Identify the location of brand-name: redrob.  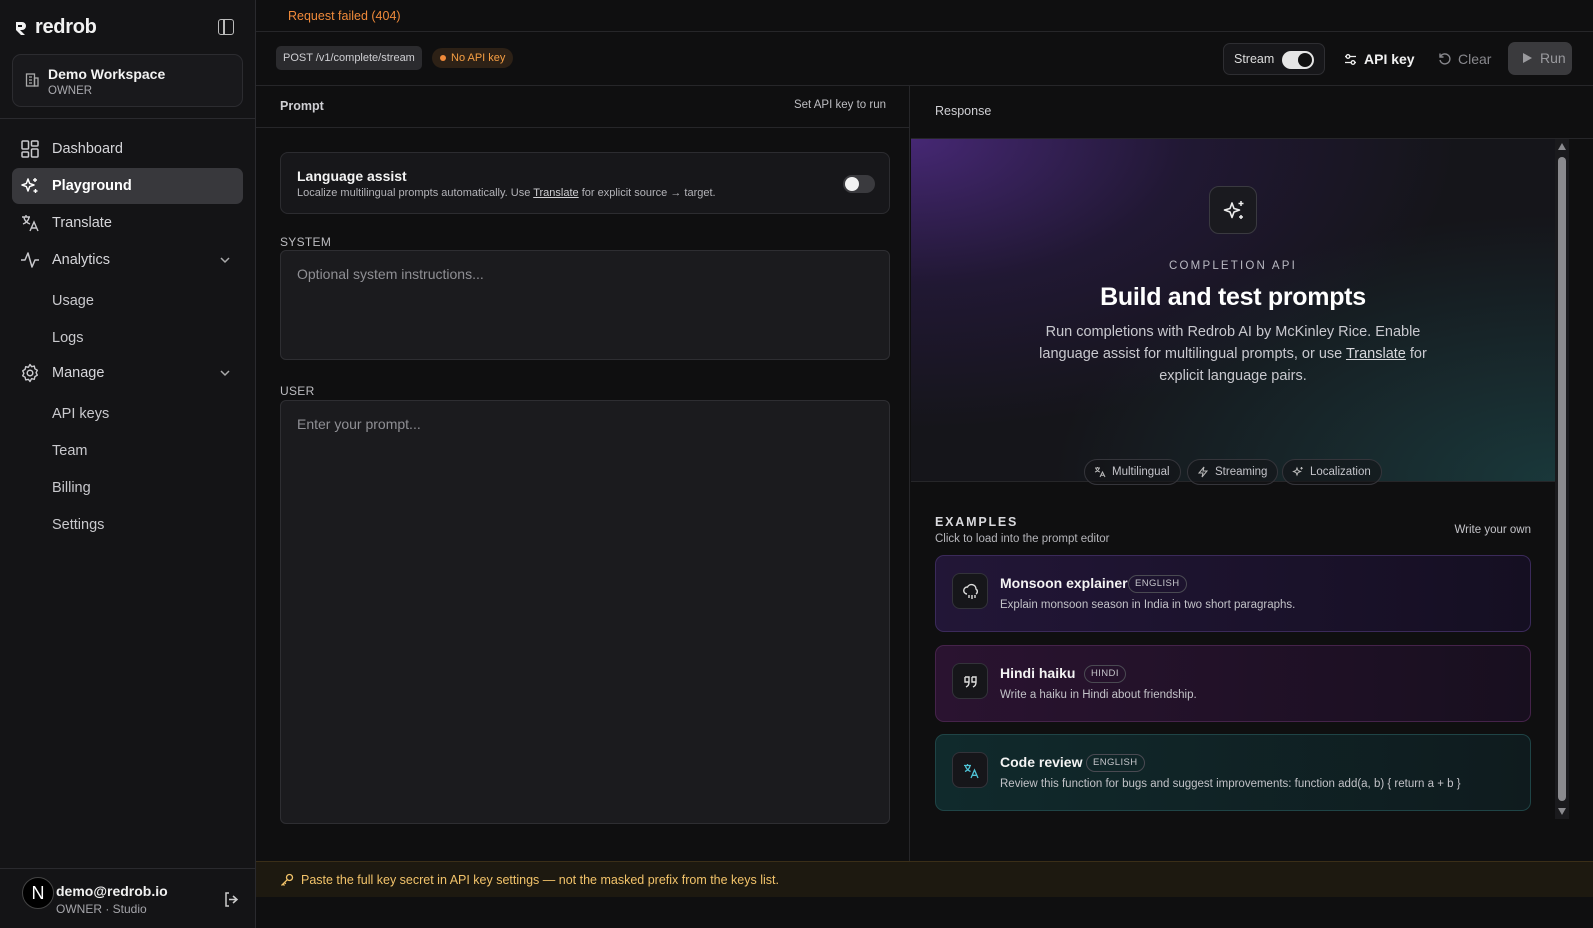
(66, 27).